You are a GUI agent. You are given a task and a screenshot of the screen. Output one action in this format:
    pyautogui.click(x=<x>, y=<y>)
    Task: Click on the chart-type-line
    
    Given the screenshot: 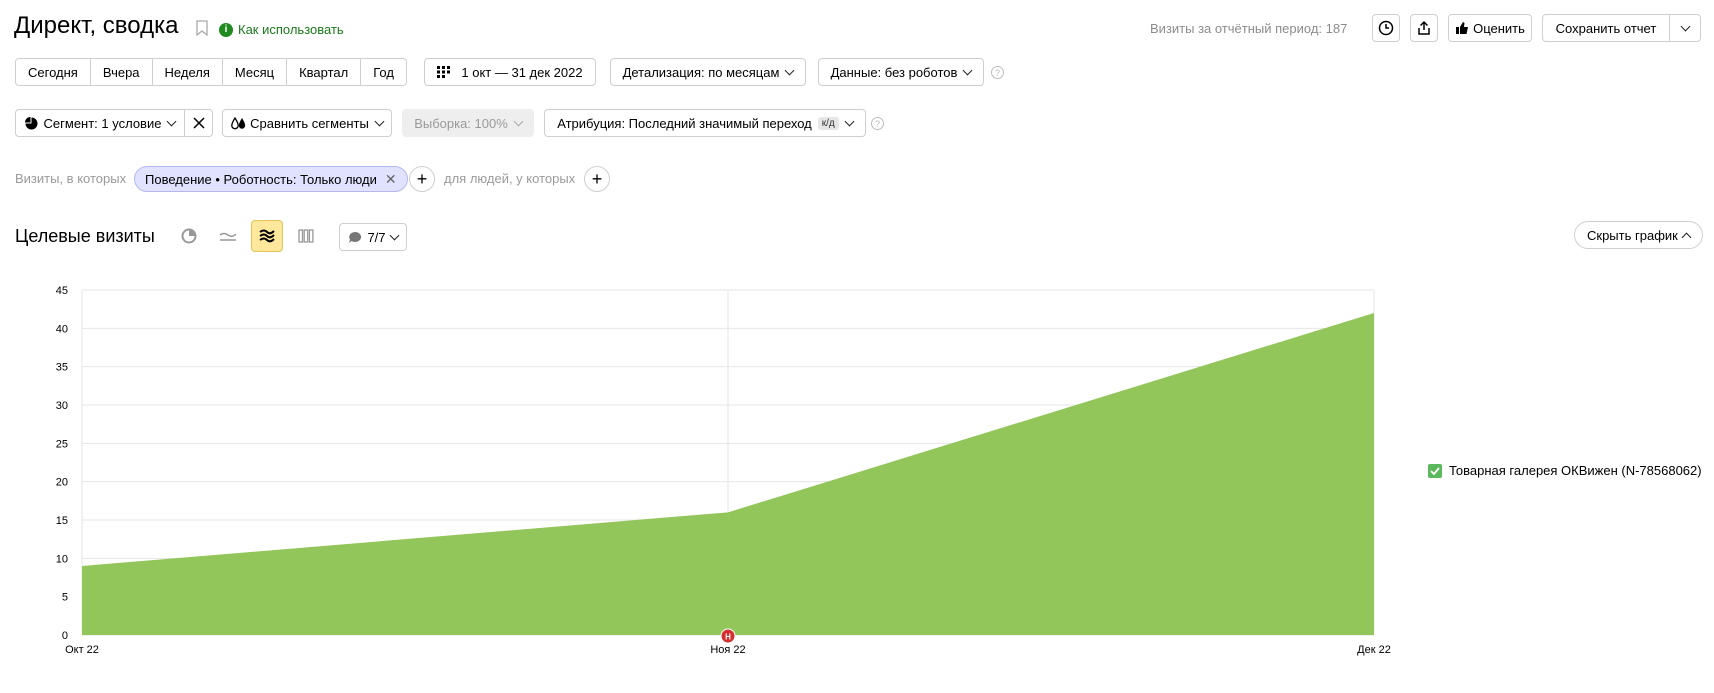 What is the action you would take?
    pyautogui.click(x=228, y=236)
    